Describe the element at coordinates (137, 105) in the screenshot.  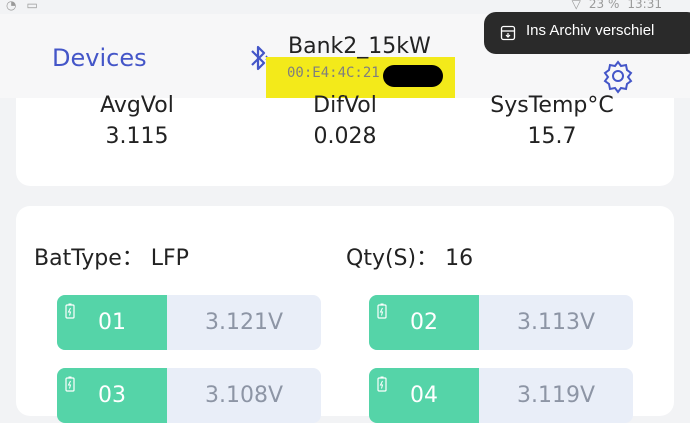
I see `stat-label: AvgVol` at that location.